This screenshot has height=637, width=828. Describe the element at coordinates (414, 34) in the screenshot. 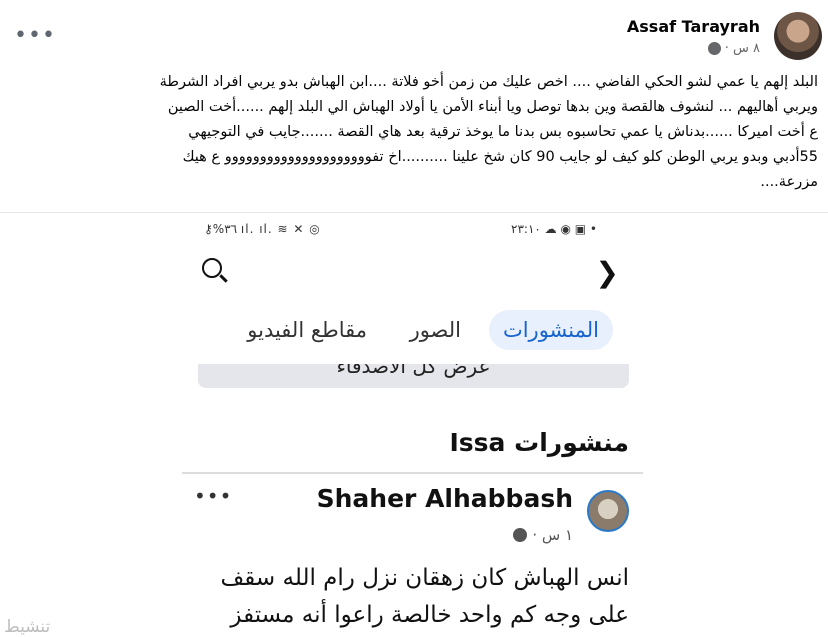

I see `post-header: ••• Assaf Tarayrah ٨ س ·` at that location.